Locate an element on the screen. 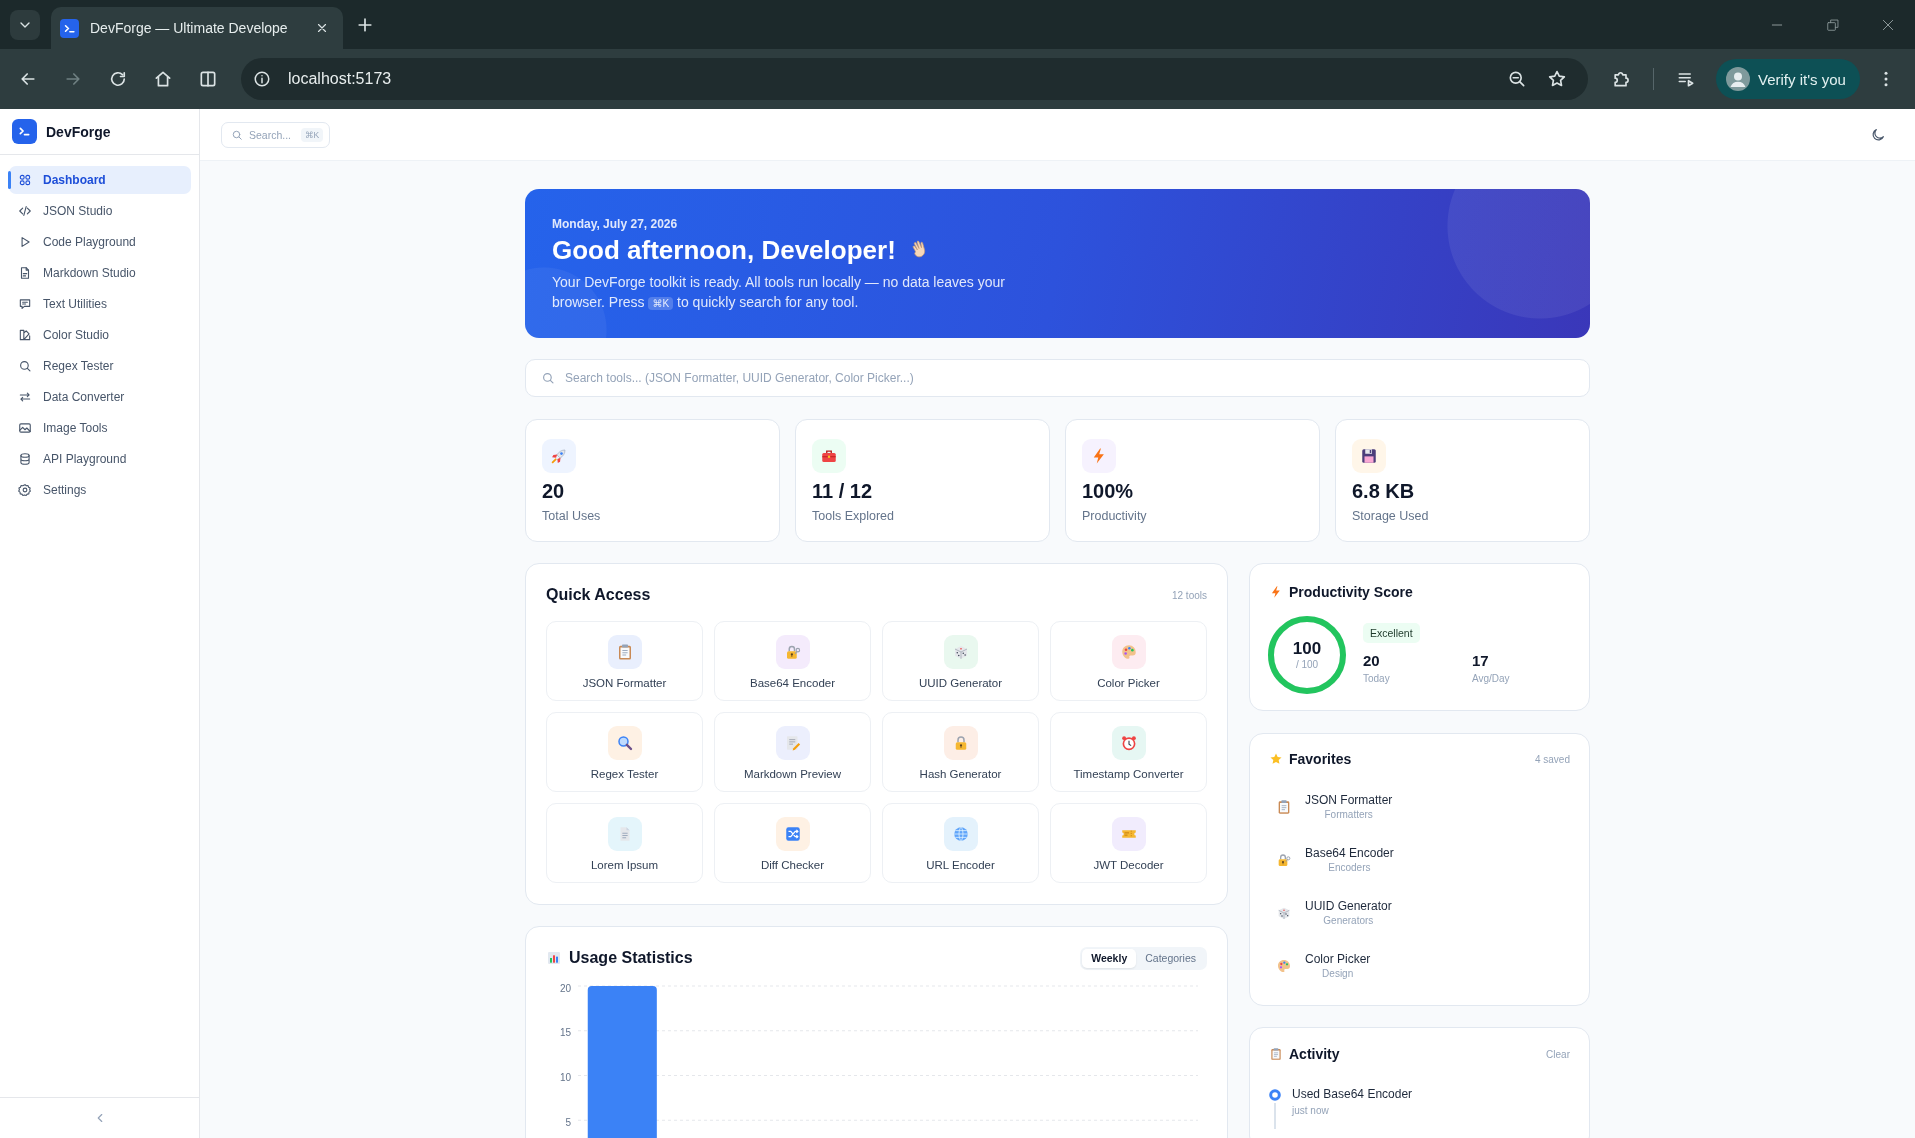 This screenshot has height=1138, width=1915. y-tick-label: 10 is located at coordinates (565, 1078).